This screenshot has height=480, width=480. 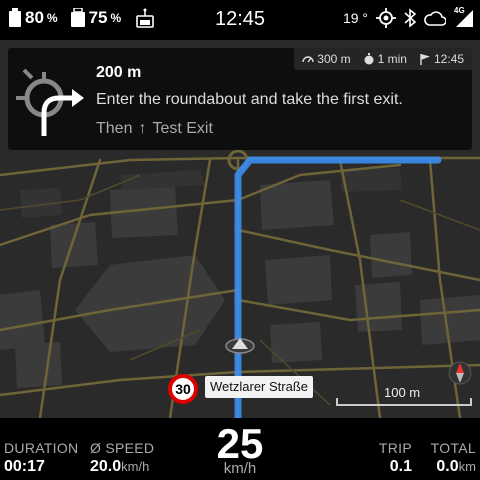 I want to click on then-text: Test Exit, so click(x=182, y=128).